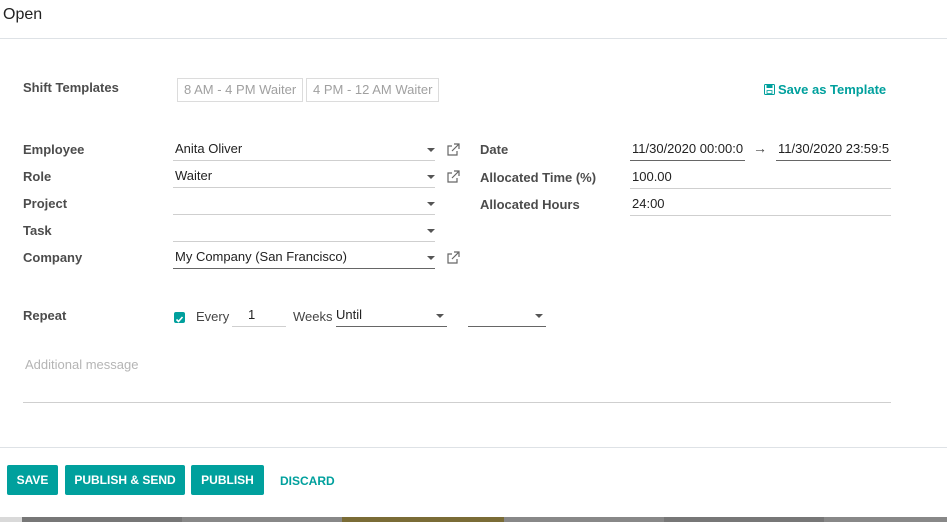  I want to click on company-value: My Company (San Francisco), so click(261, 256).